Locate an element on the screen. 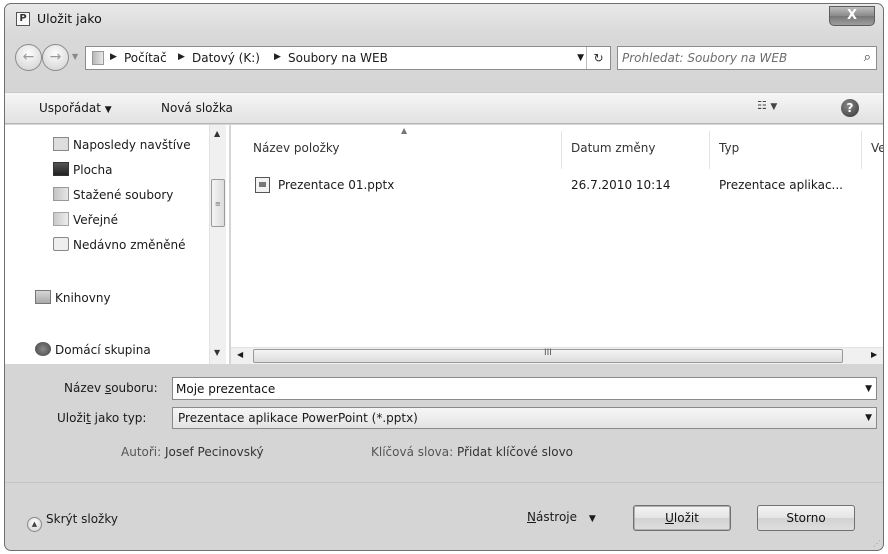 The width and height of the screenshot is (888, 554). hide-folders-button: ▲ Skrýt složky is located at coordinates (72, 522).